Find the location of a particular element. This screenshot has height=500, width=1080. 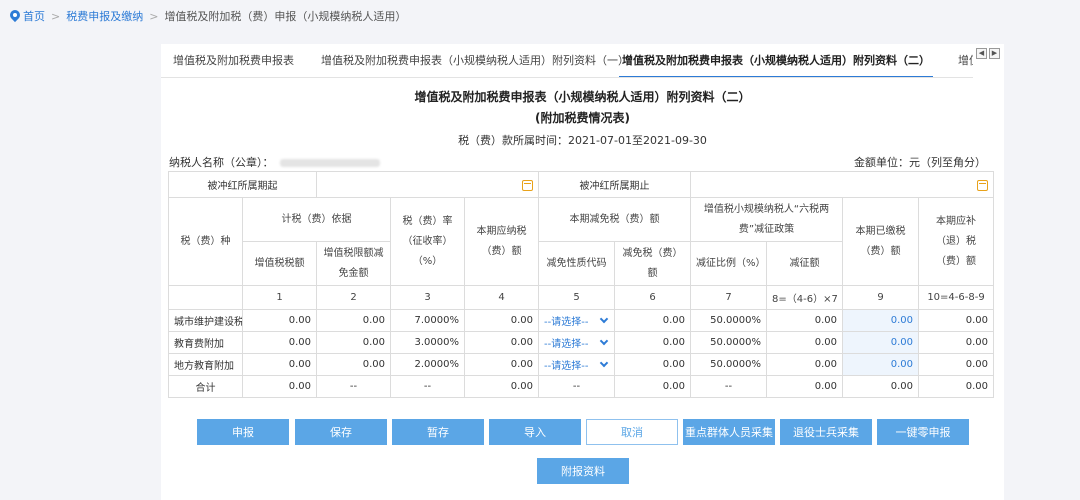

breadcrumb: 首页 > 税费申报及缴纳 > 增值税及附加税（费）申报（小规模纳税人适用） is located at coordinates (208, 16).